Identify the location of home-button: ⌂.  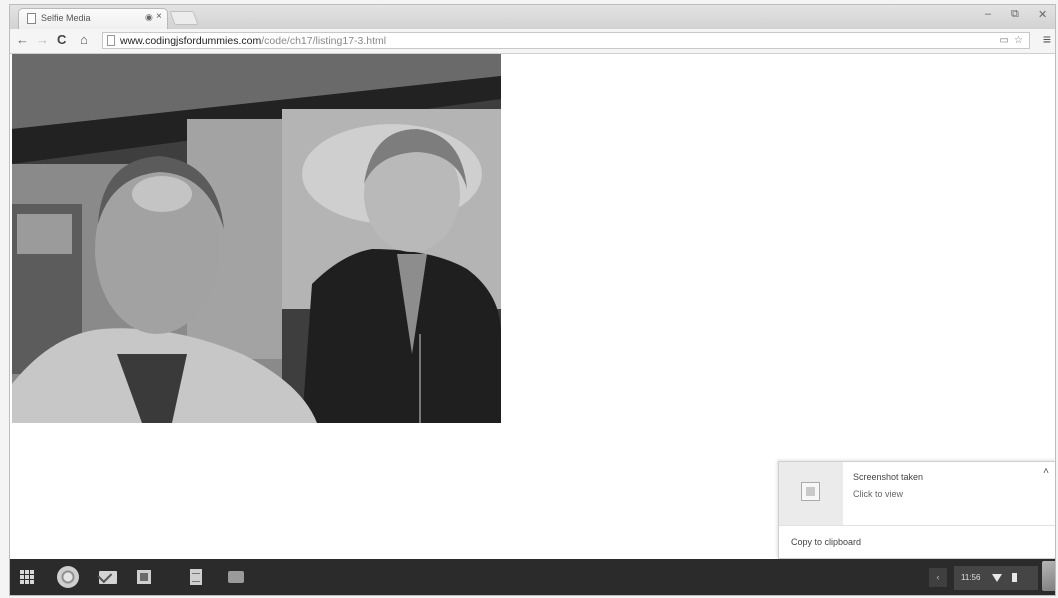
(84, 40).